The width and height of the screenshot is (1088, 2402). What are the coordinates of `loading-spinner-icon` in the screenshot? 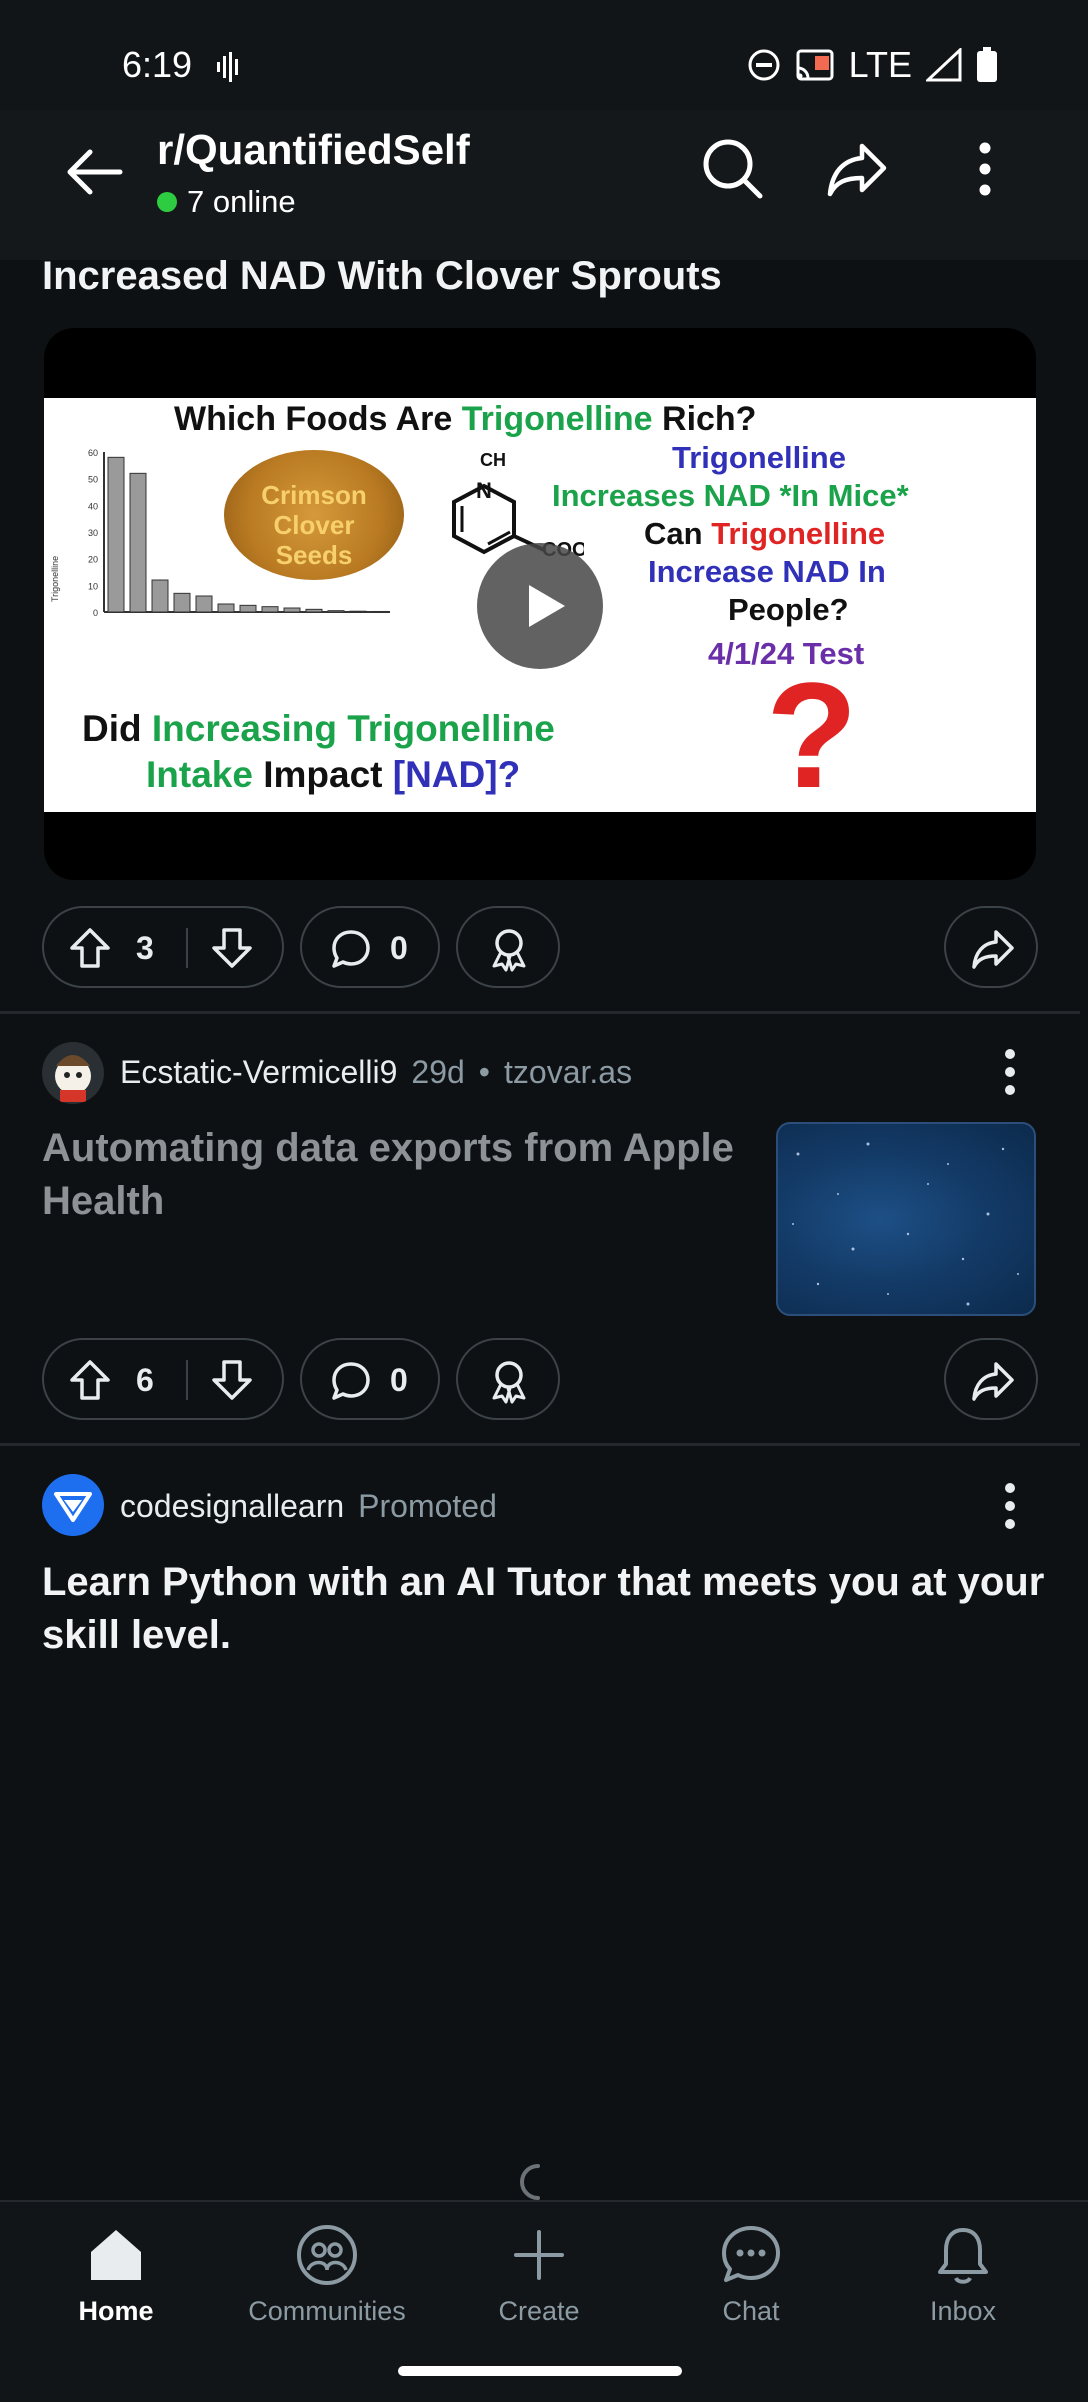 It's located at (538, 2182).